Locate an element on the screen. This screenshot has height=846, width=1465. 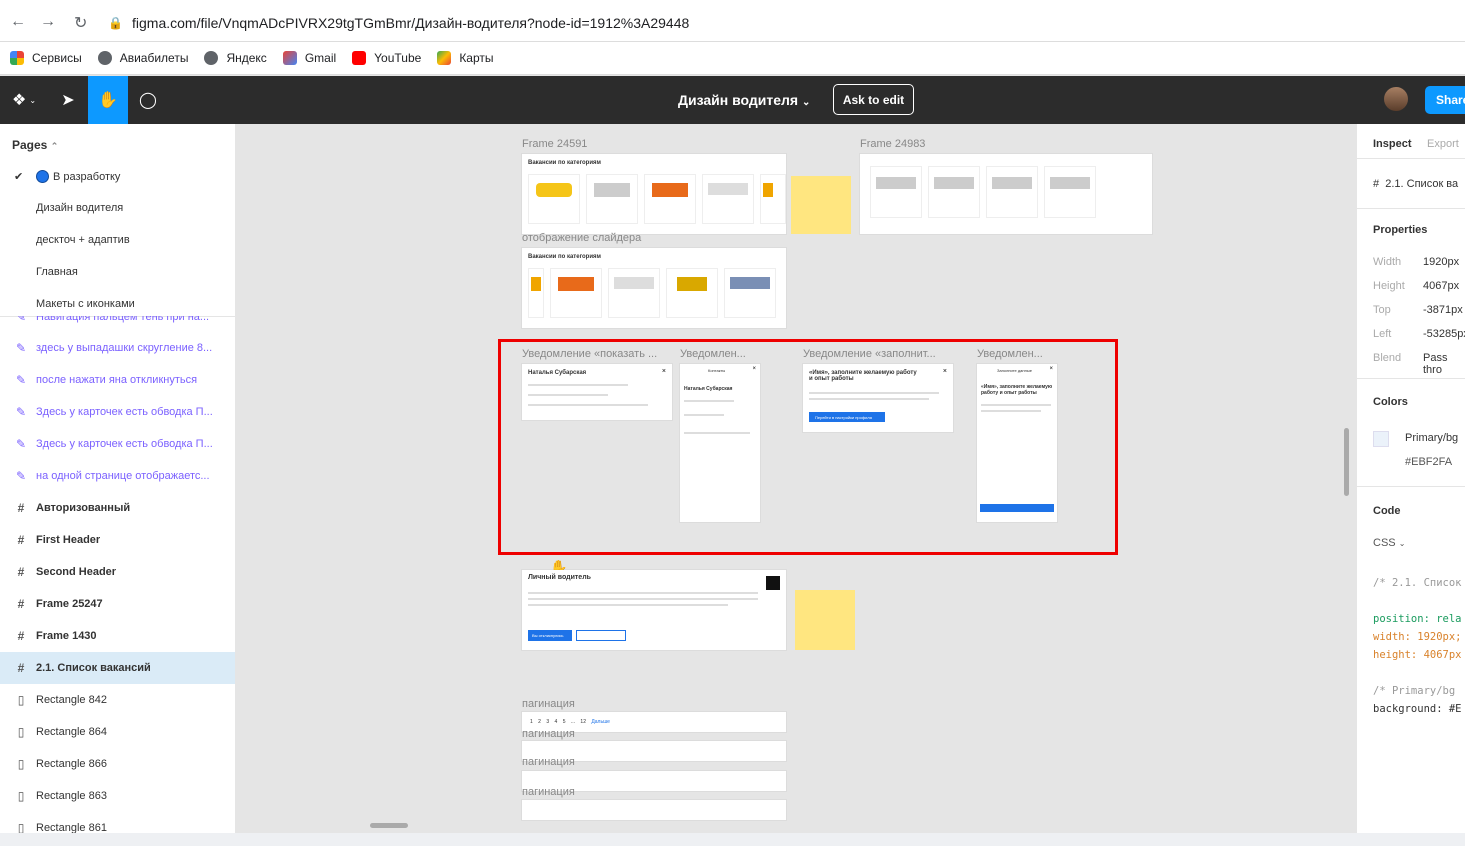
layer-comment: ✎ после нажати яна откликнуться is located at coordinates (117, 380).